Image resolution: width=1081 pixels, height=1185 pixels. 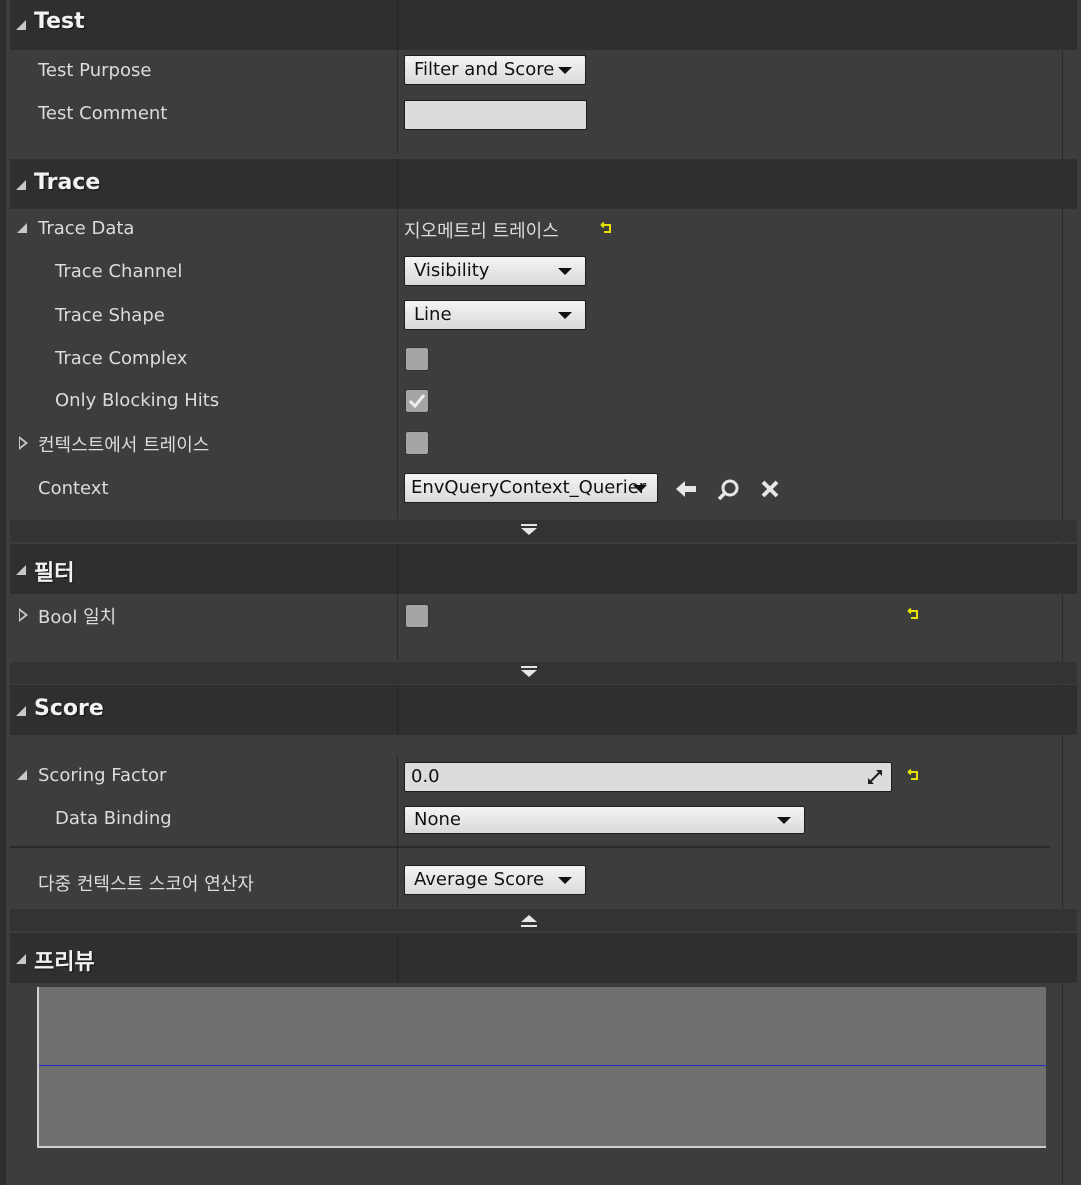 What do you see at coordinates (425, 776) in the screenshot?
I see `scoring-factor-value: 0.0` at bounding box center [425, 776].